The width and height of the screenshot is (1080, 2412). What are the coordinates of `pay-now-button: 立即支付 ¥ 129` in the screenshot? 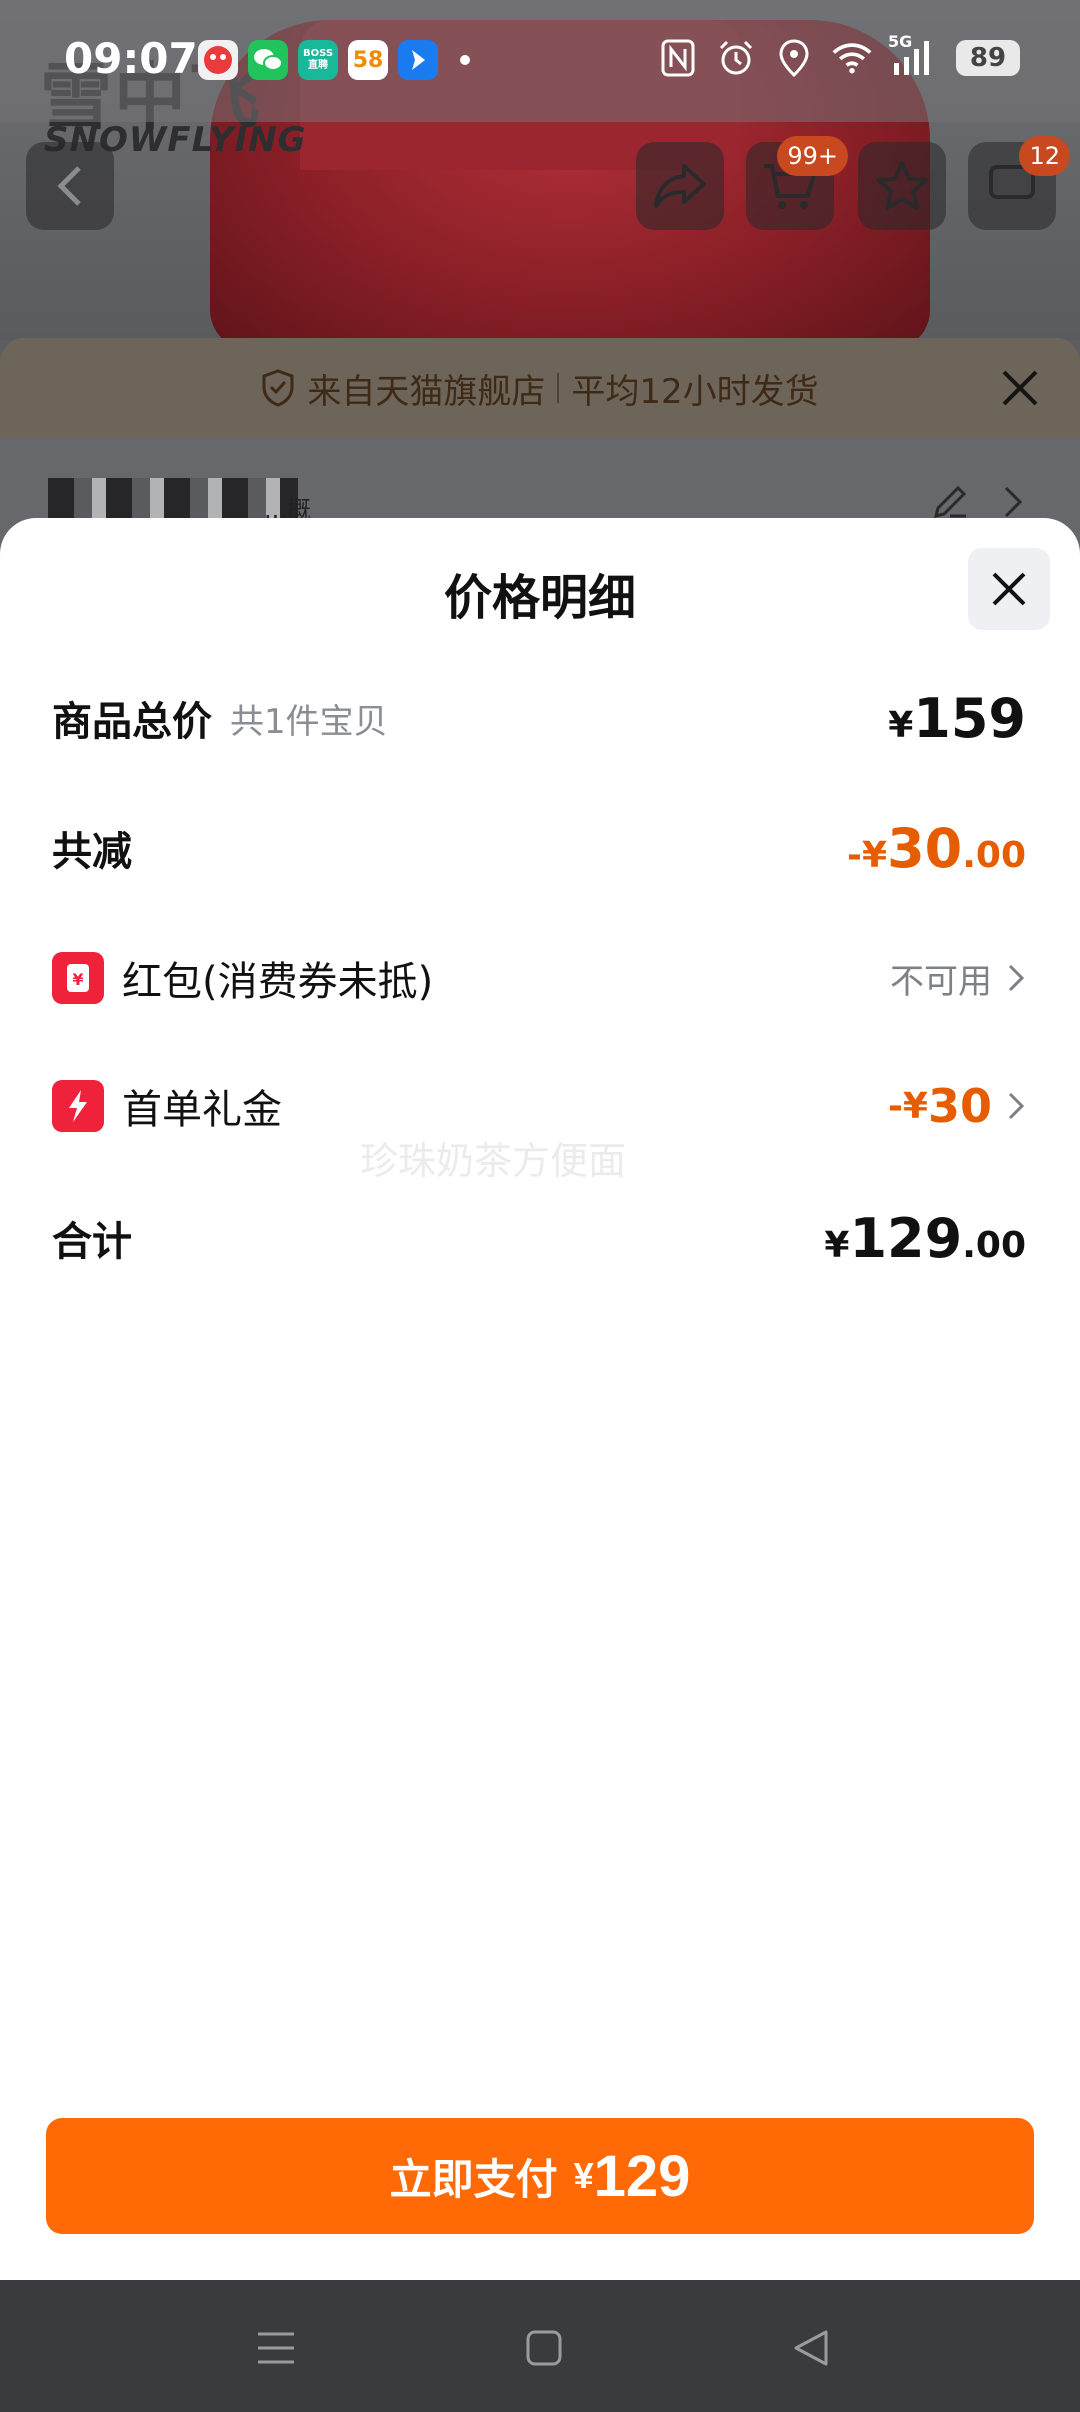 It's located at (540, 2176).